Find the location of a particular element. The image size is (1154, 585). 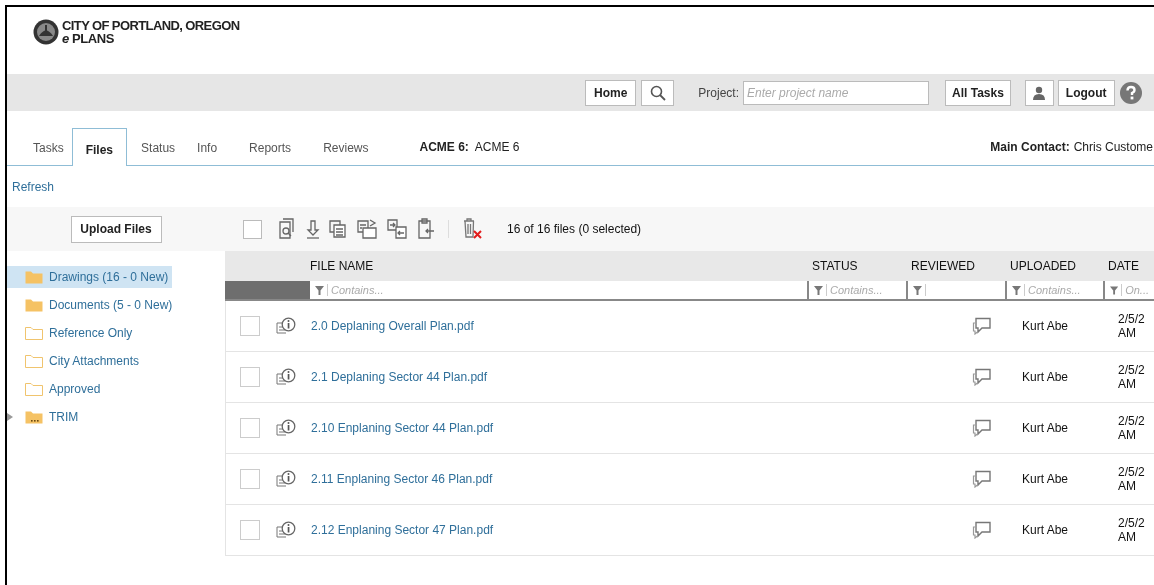

tab: Reports is located at coordinates (270, 146).